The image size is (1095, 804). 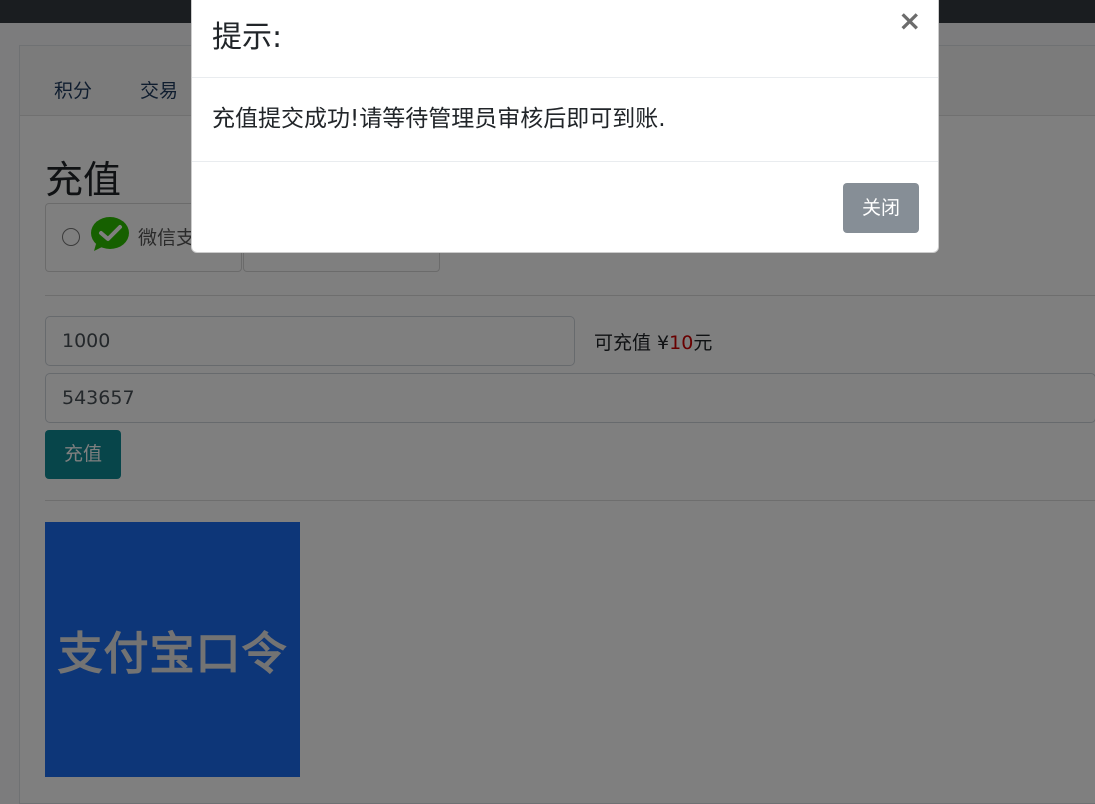 What do you see at coordinates (565, 39) in the screenshot?
I see `modal-header: 提示: ×` at bounding box center [565, 39].